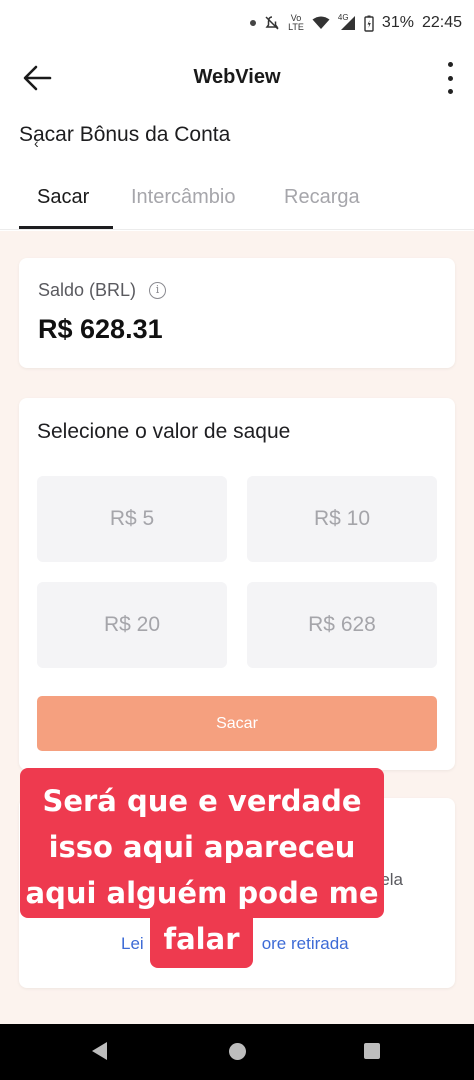  I want to click on signal-icon: 4G, so click(347, 22).